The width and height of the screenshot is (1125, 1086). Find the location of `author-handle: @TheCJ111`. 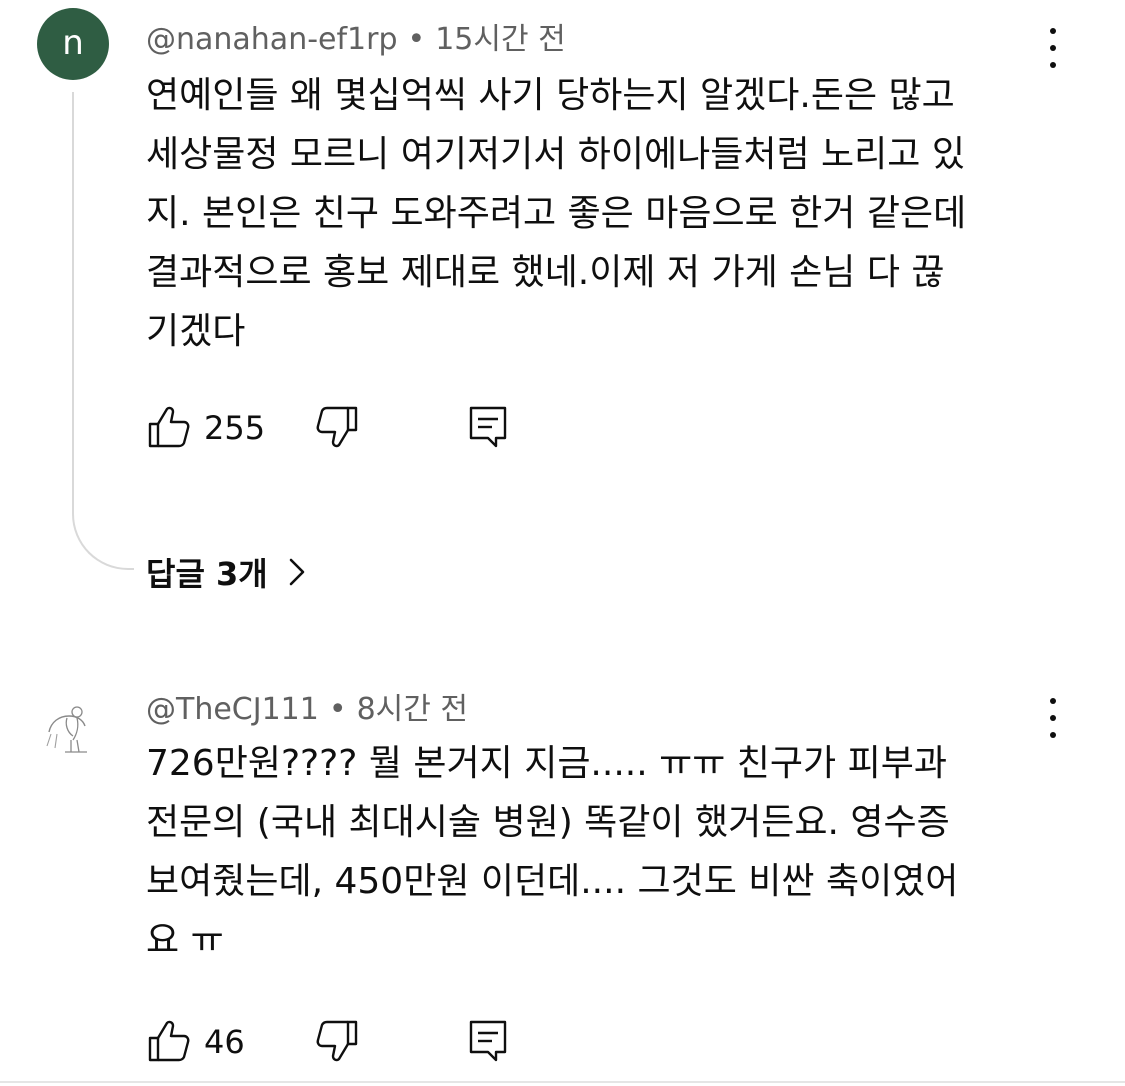

author-handle: @TheCJ111 is located at coordinates (232, 709).